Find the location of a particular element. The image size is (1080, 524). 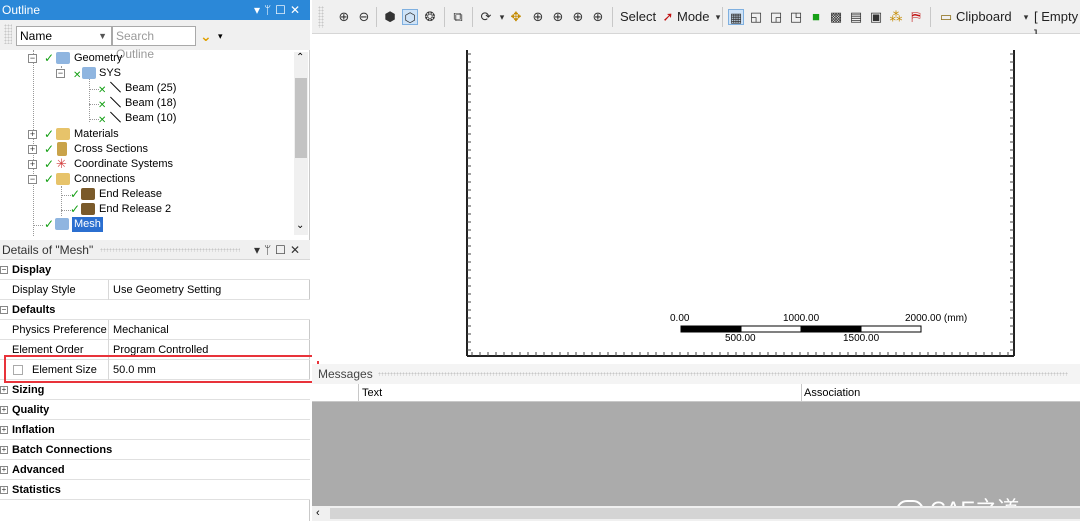

tree-label: Materials is located at coordinates (96, 134).